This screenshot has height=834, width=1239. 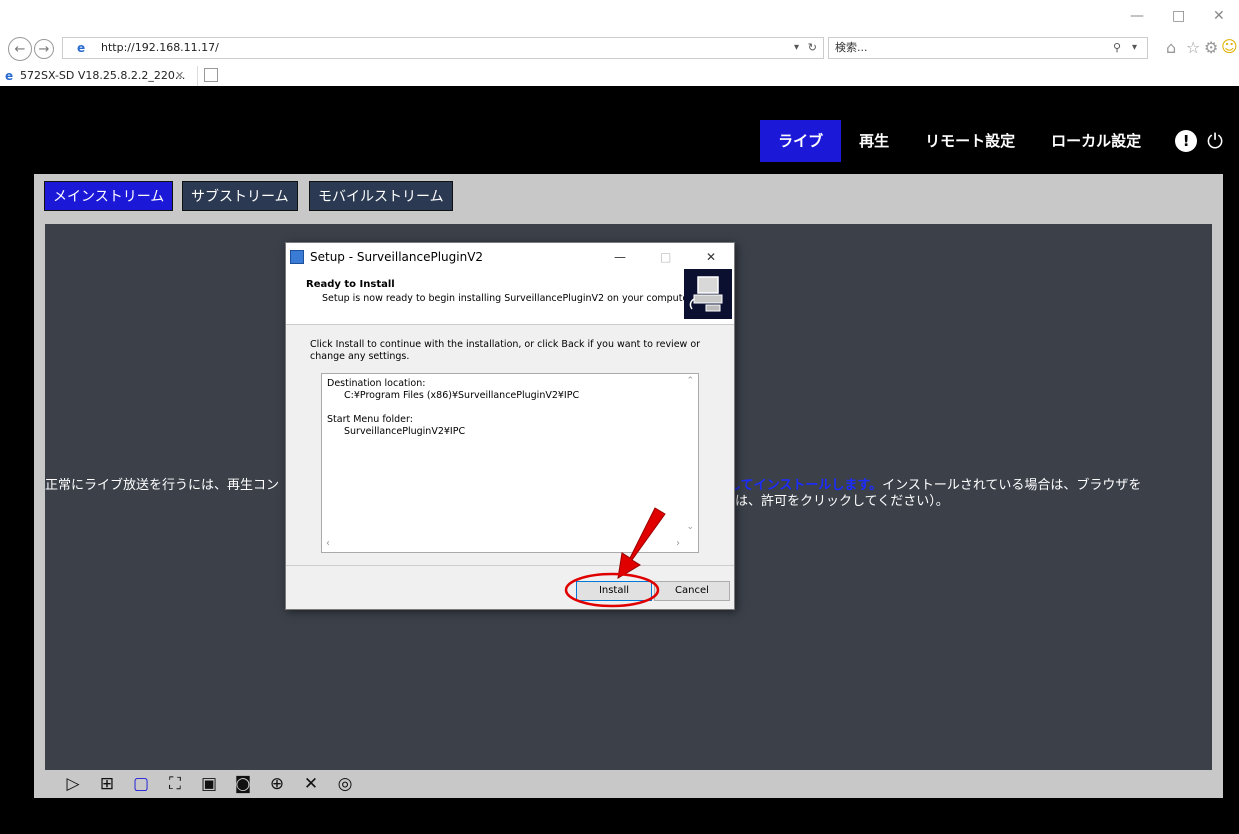 What do you see at coordinates (690, 381) in the screenshot?
I see `scroll-up-icon: ⌃` at bounding box center [690, 381].